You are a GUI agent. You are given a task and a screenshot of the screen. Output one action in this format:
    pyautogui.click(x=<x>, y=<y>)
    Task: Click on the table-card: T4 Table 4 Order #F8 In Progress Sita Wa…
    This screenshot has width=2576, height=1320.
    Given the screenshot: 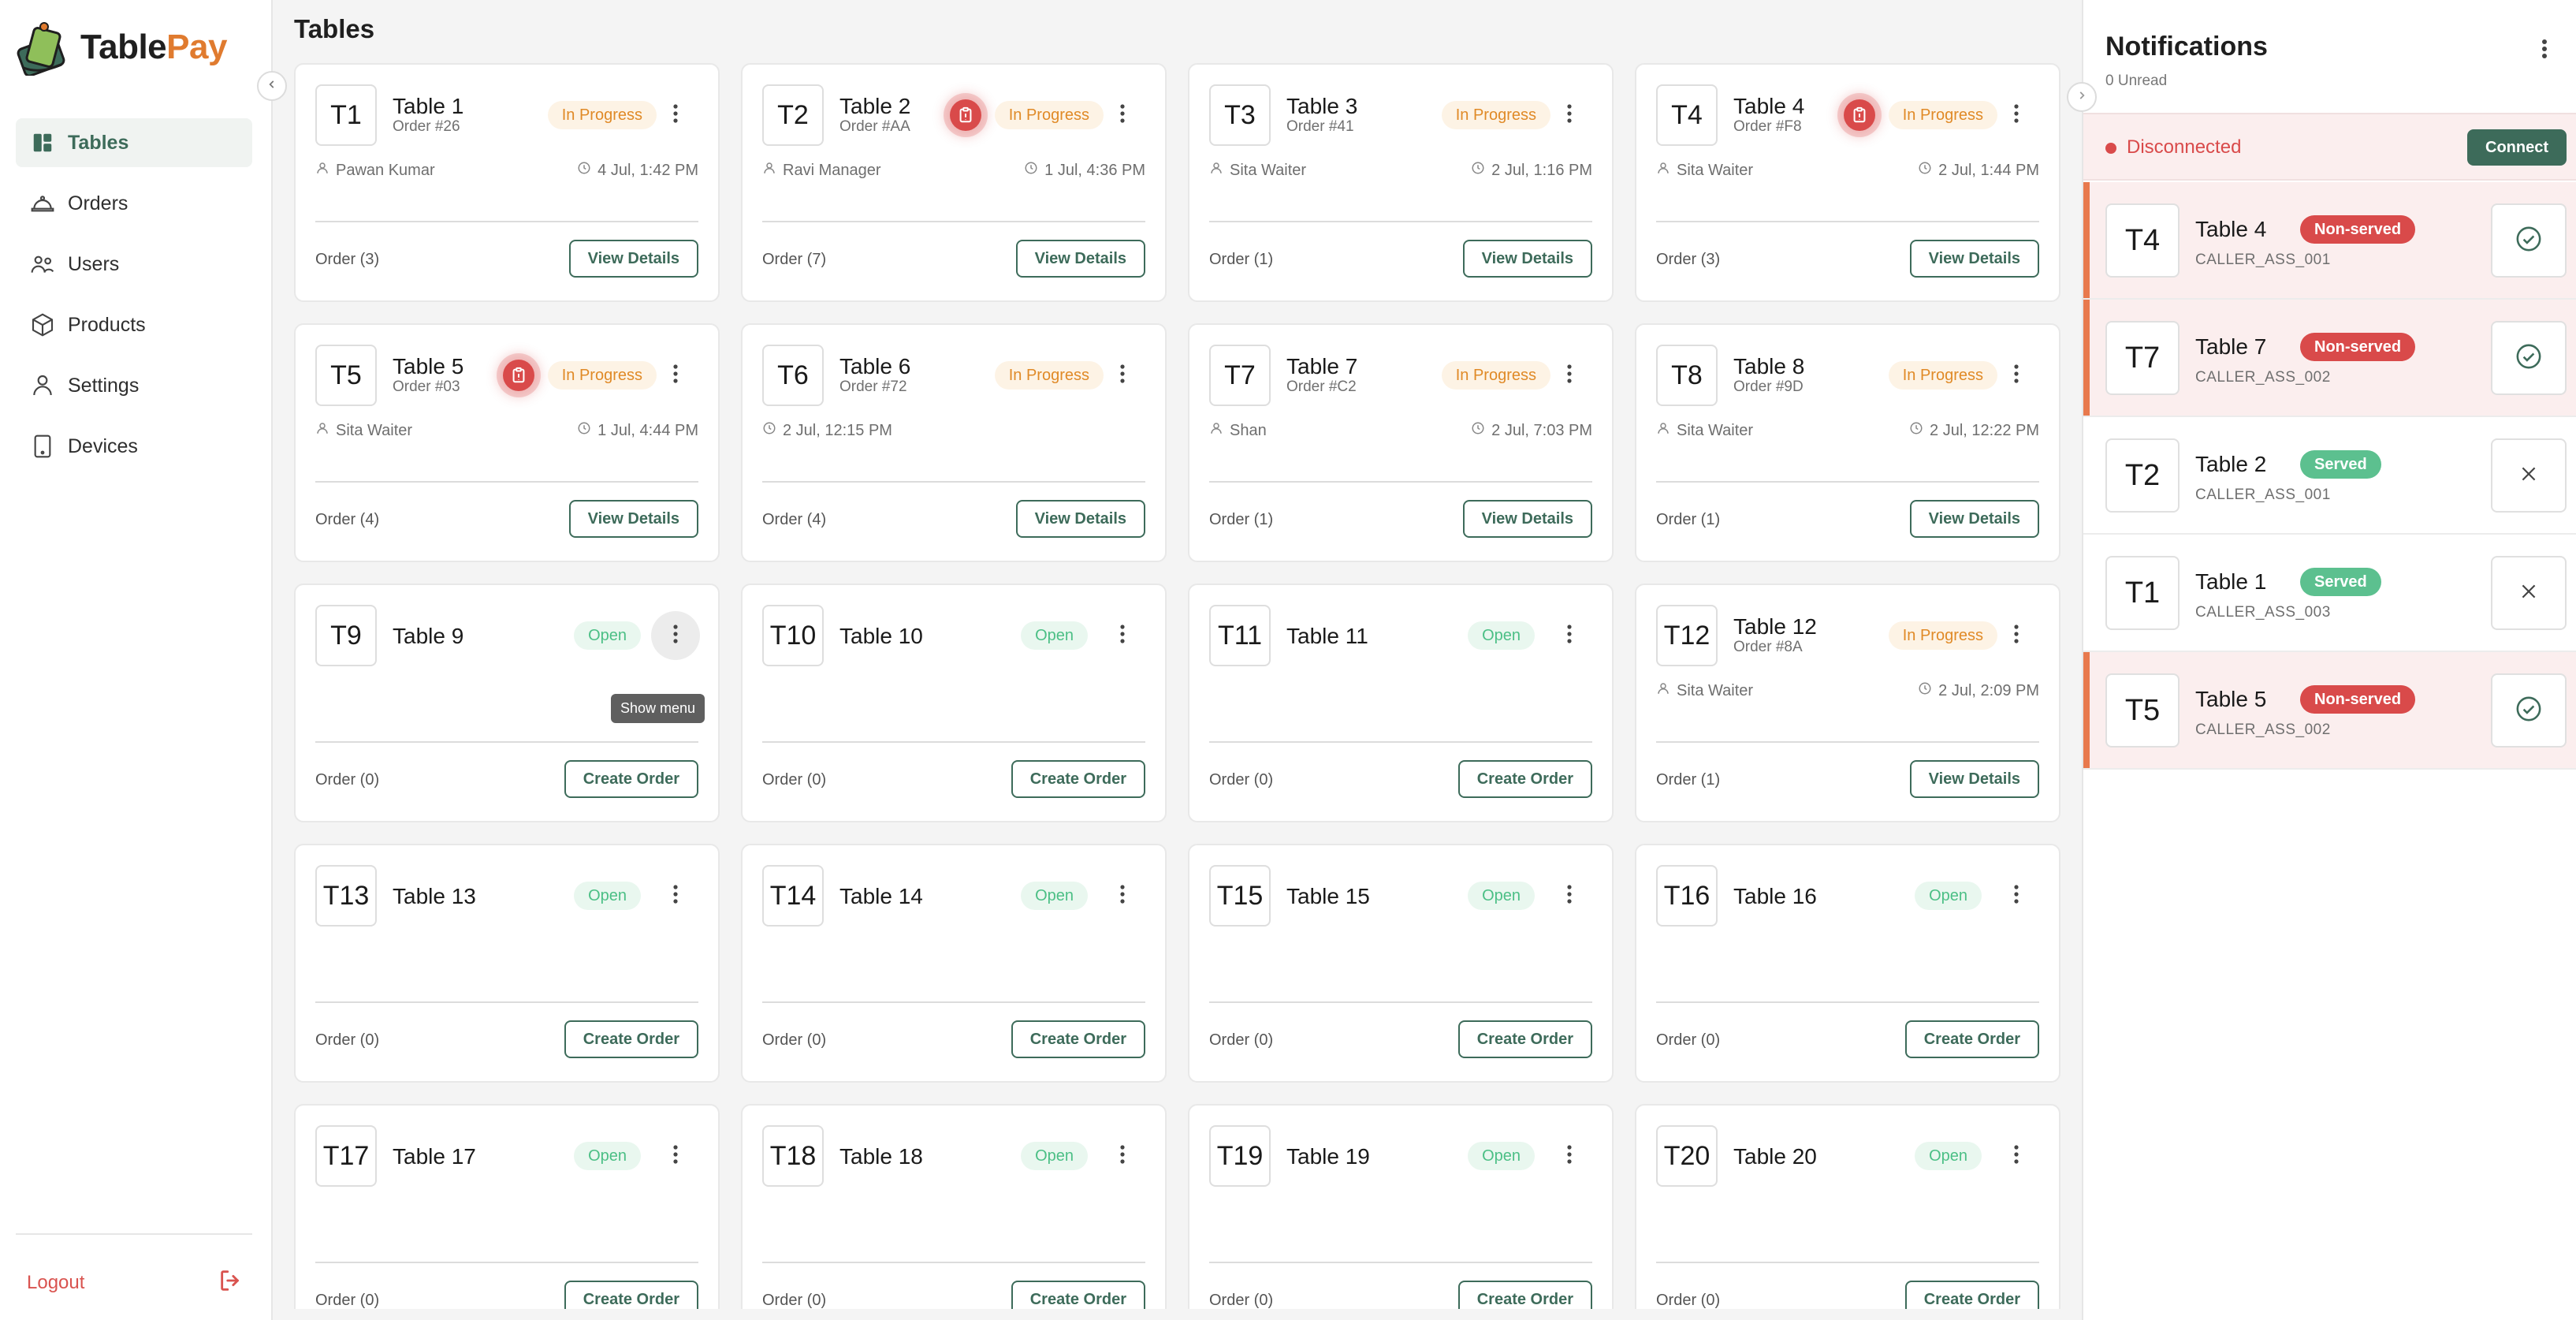 What is the action you would take?
    pyautogui.click(x=1847, y=182)
    